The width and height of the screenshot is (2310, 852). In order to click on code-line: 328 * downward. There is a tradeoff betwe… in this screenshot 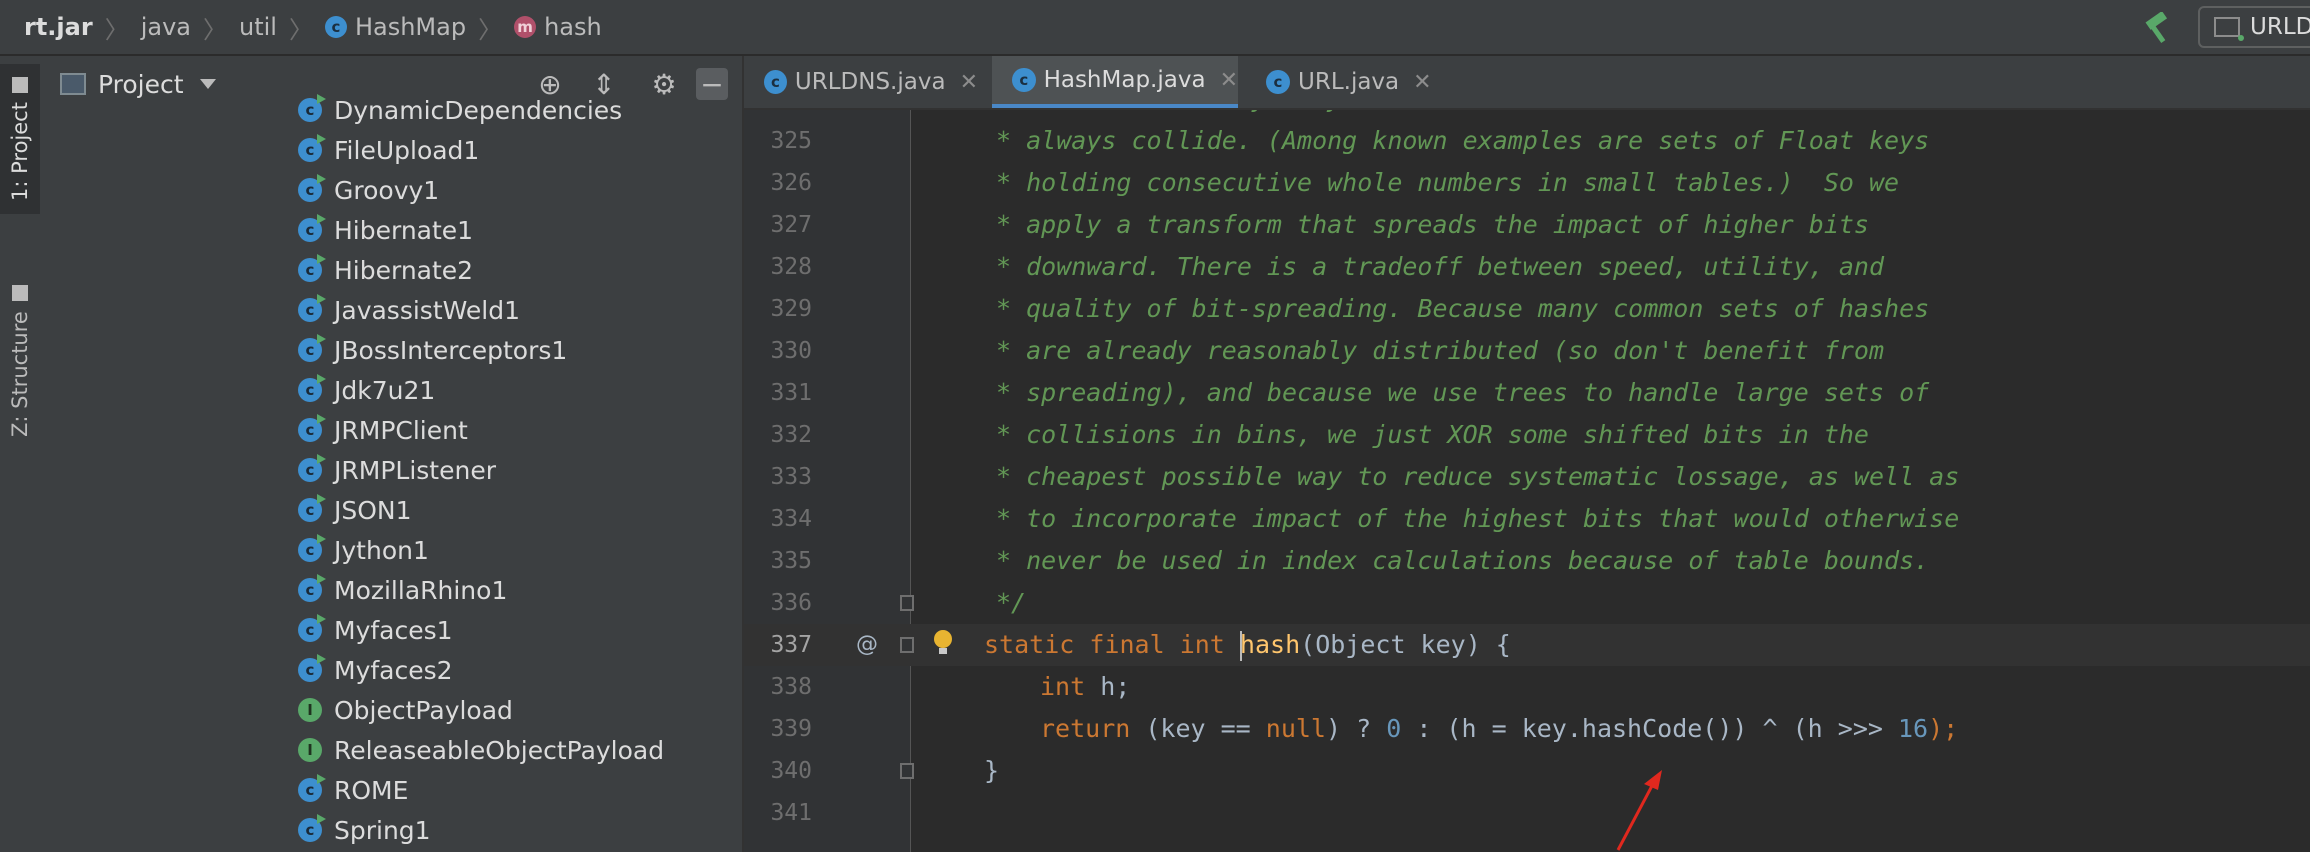, I will do `click(1527, 267)`.